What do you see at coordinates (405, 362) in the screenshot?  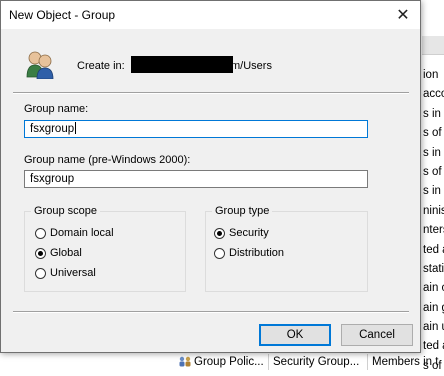 I see `row-description-cell: Members in t` at bounding box center [405, 362].